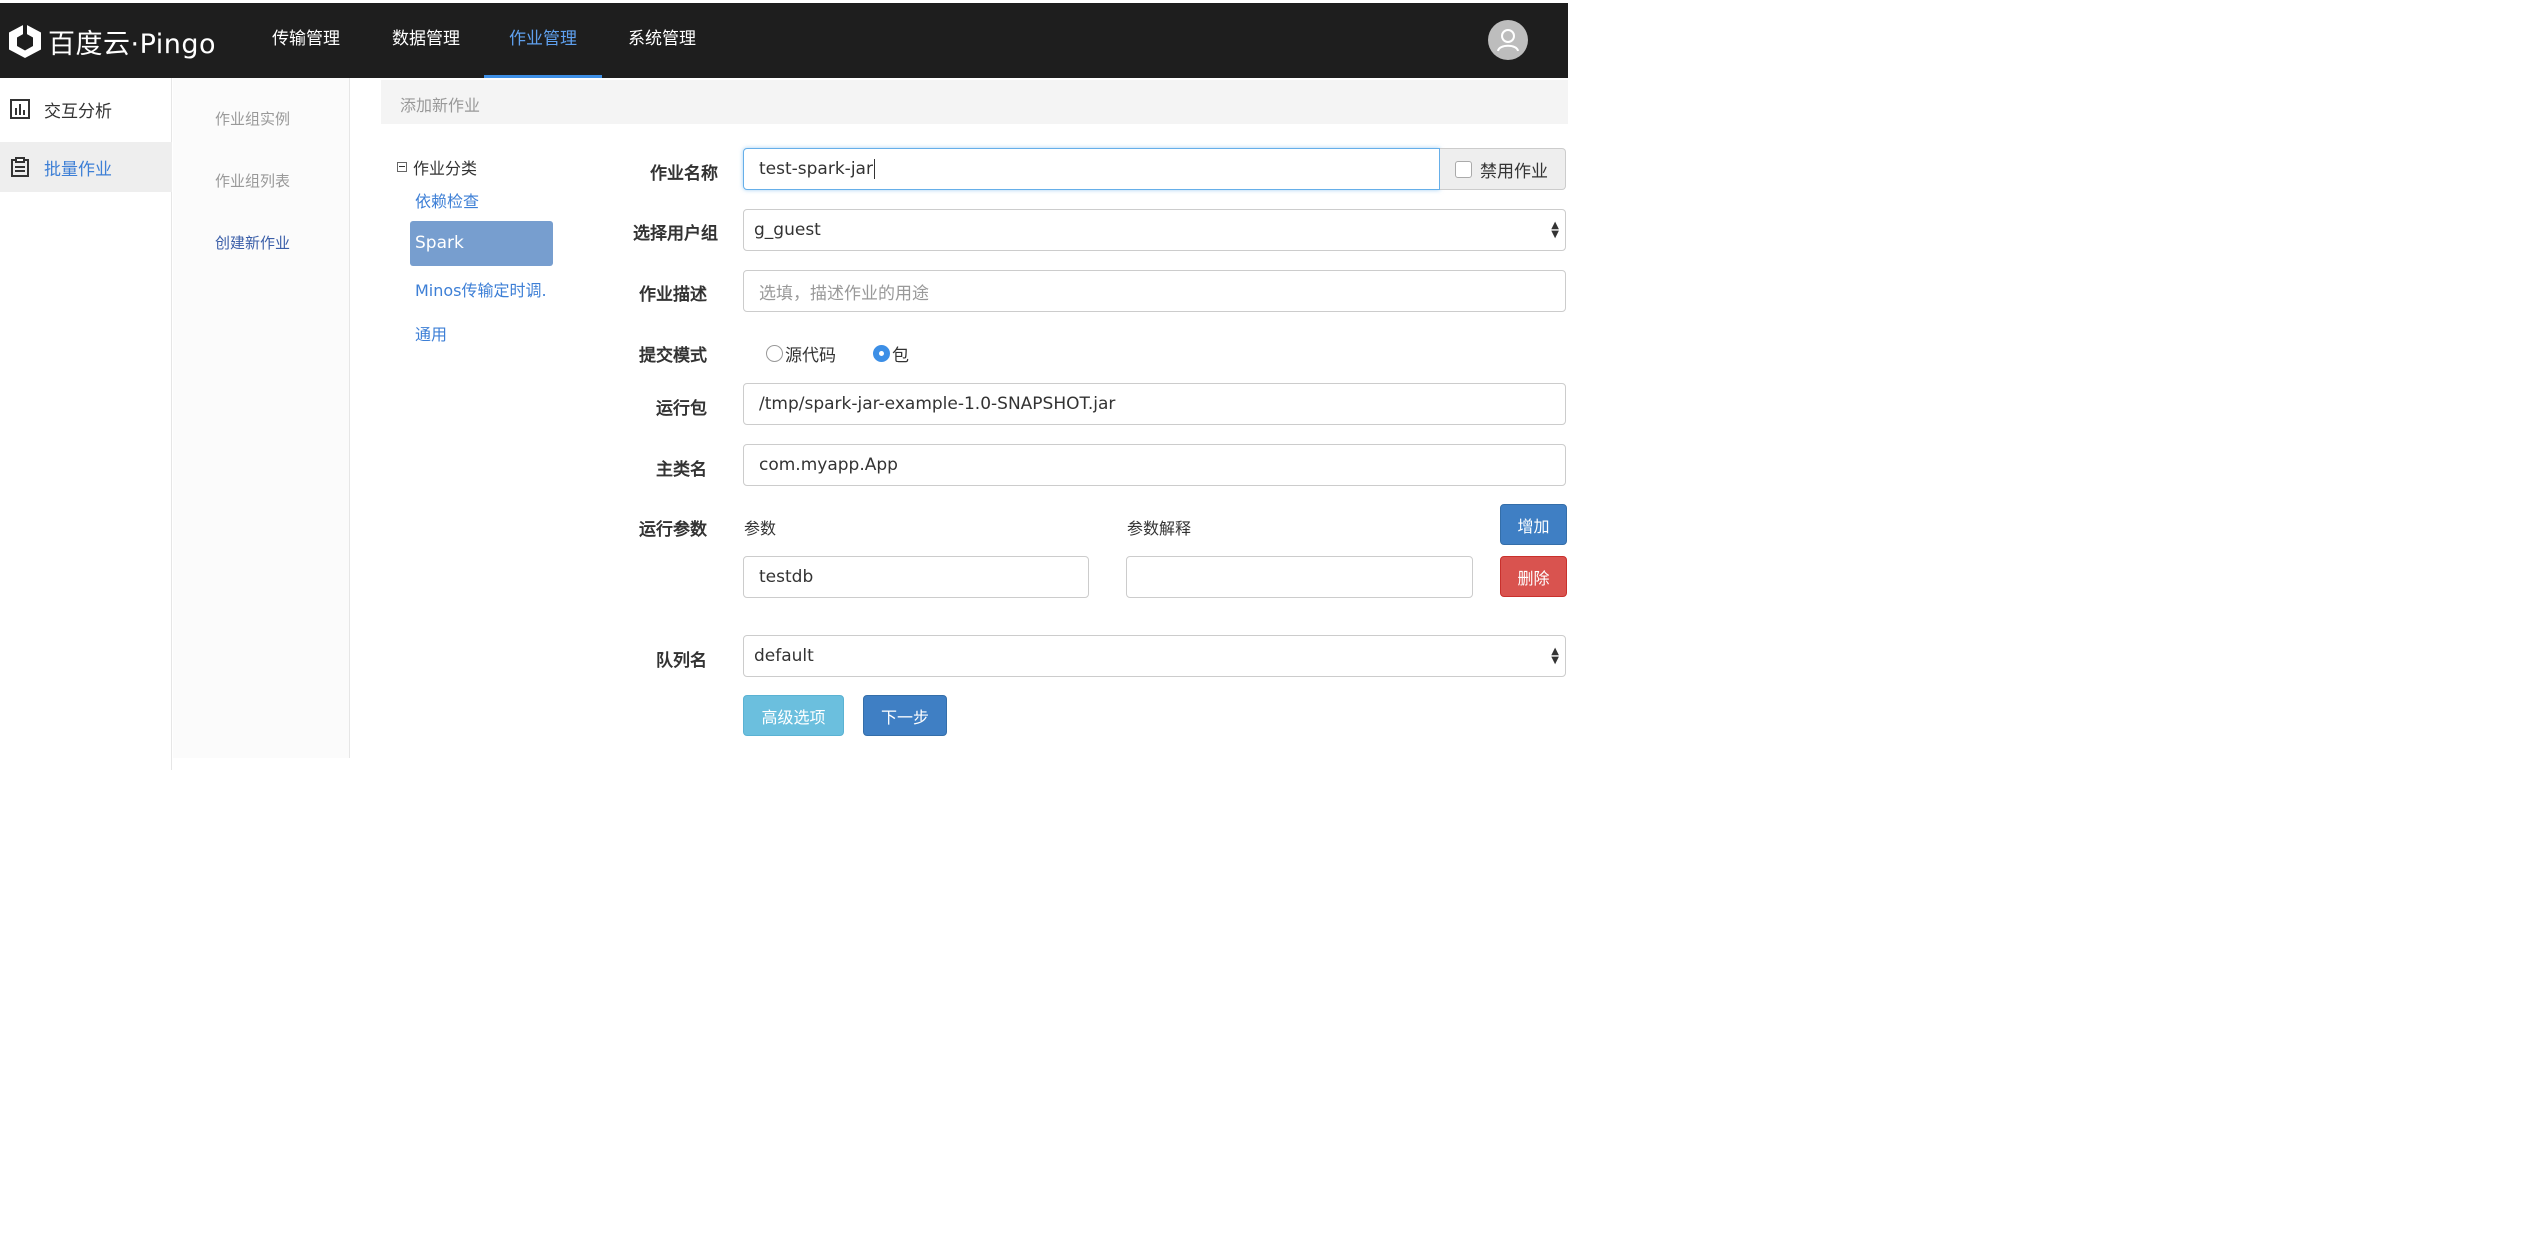 The image size is (2540, 1246). What do you see at coordinates (1463, 169) in the screenshot?
I see `disable-job-checkbox` at bounding box center [1463, 169].